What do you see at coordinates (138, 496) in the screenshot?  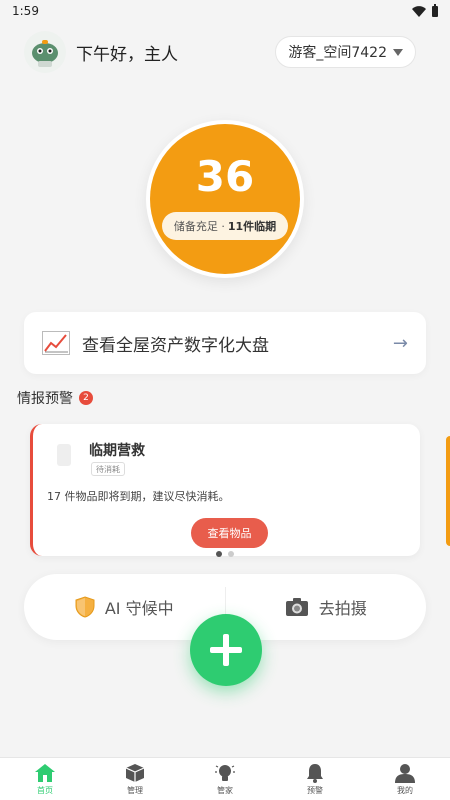 I see `alert-card-description: 17 件物品即将到期，建议尽快消耗。` at bounding box center [138, 496].